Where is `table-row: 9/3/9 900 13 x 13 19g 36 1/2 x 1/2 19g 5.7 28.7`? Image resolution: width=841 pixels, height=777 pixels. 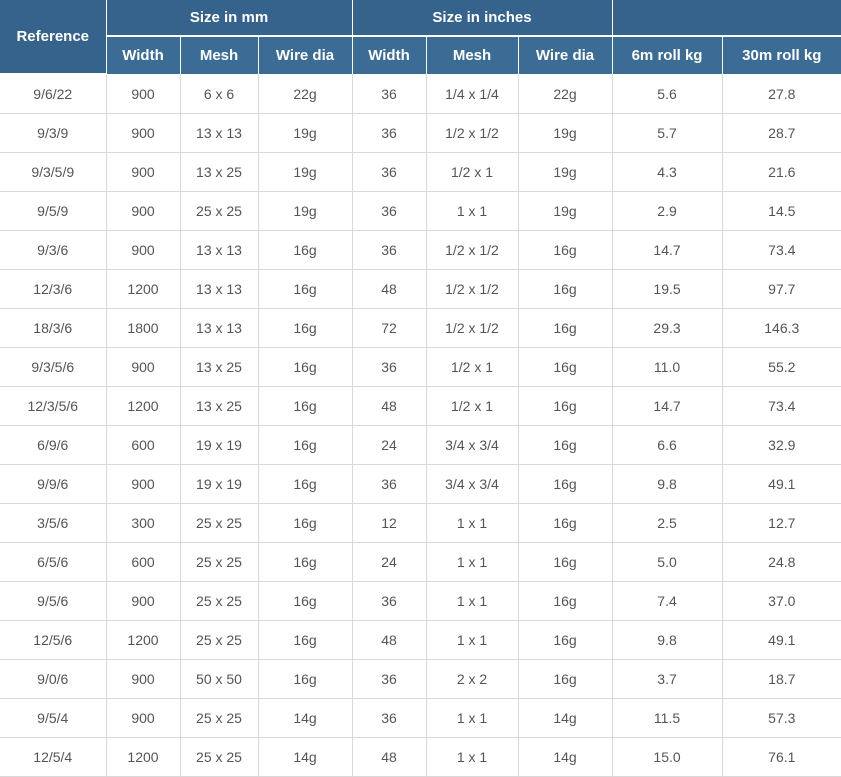 table-row: 9/3/9 900 13 x 13 19g 36 1/2 x 1/2 19g 5.7 28.7 is located at coordinates (420, 133).